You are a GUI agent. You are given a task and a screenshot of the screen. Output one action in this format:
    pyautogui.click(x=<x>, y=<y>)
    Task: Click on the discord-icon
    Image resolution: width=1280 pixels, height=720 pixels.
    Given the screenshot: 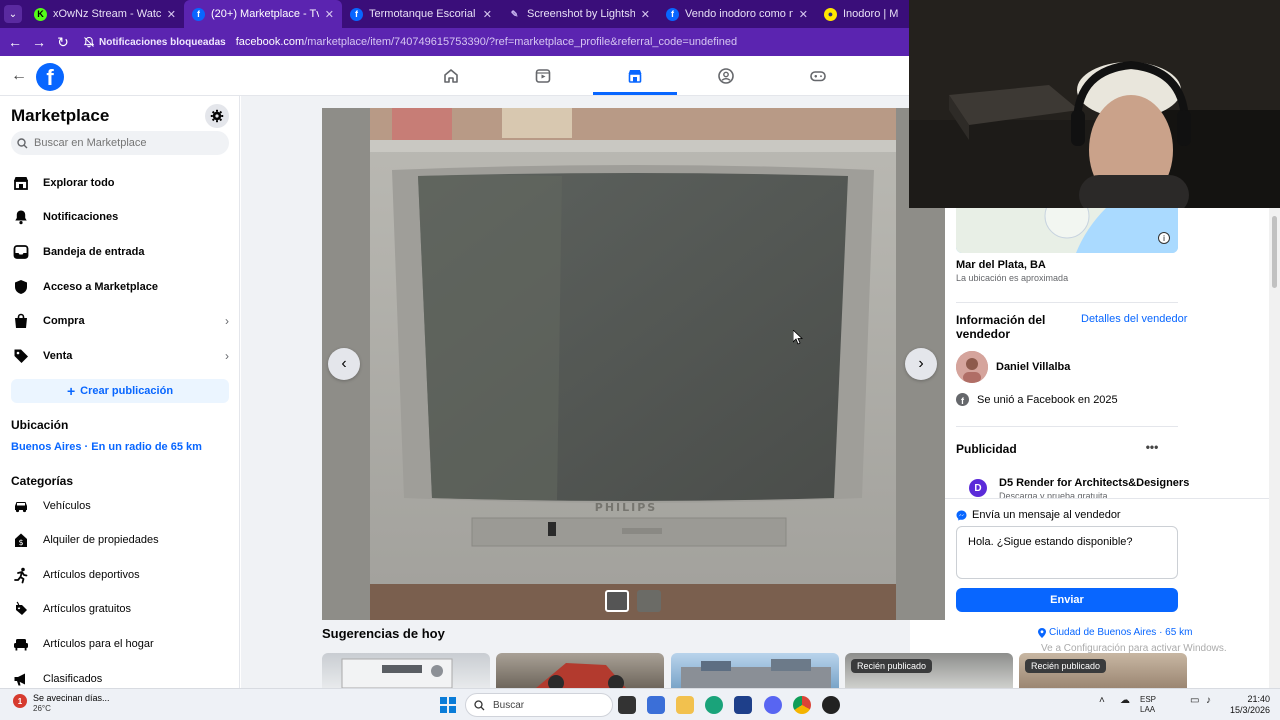 What is the action you would take?
    pyautogui.click(x=773, y=705)
    